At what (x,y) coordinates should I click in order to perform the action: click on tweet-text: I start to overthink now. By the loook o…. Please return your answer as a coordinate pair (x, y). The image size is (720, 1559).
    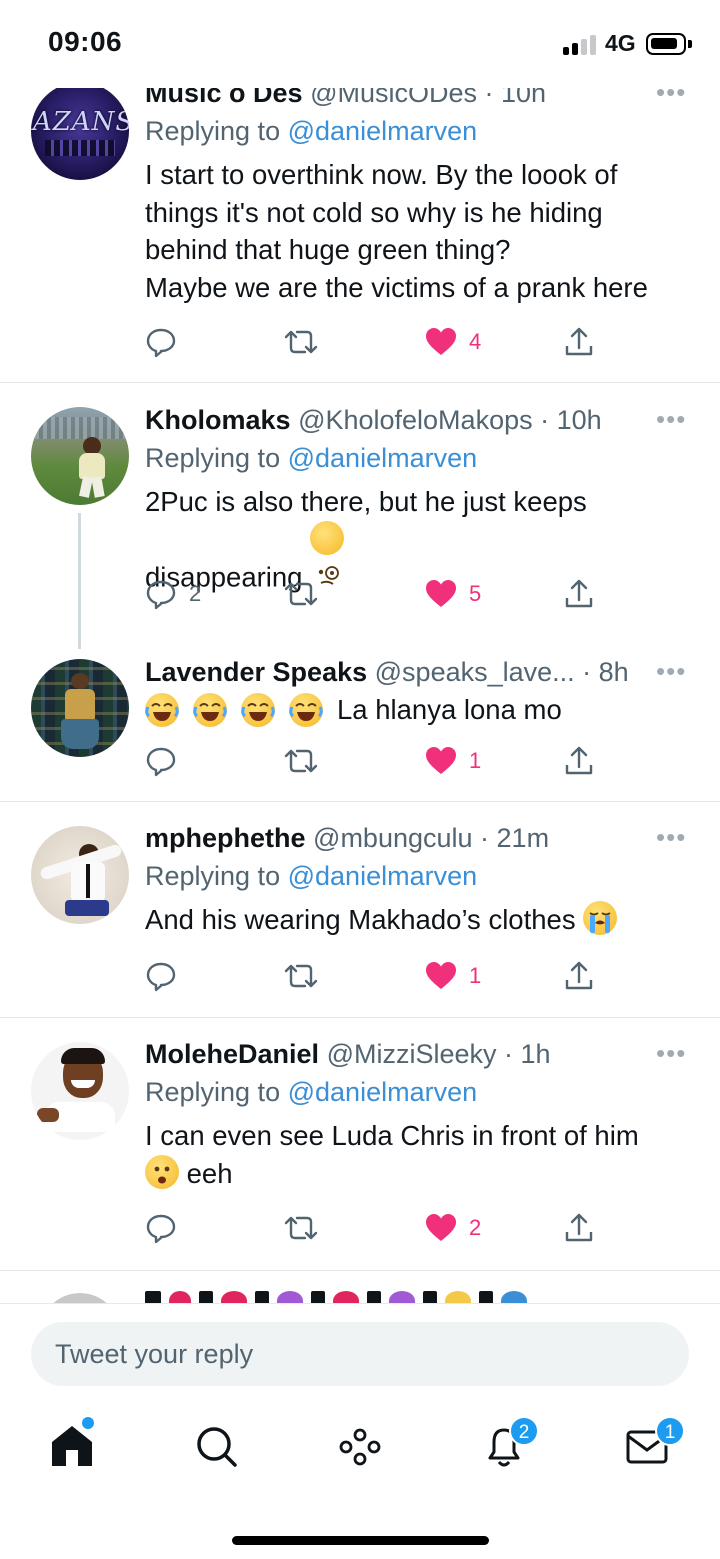
    Looking at the image, I should click on (396, 231).